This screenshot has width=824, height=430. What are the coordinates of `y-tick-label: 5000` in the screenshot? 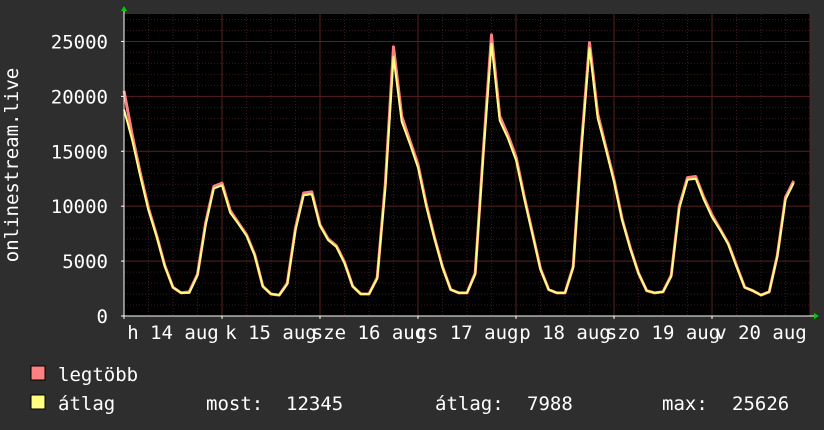 It's located at (85, 262).